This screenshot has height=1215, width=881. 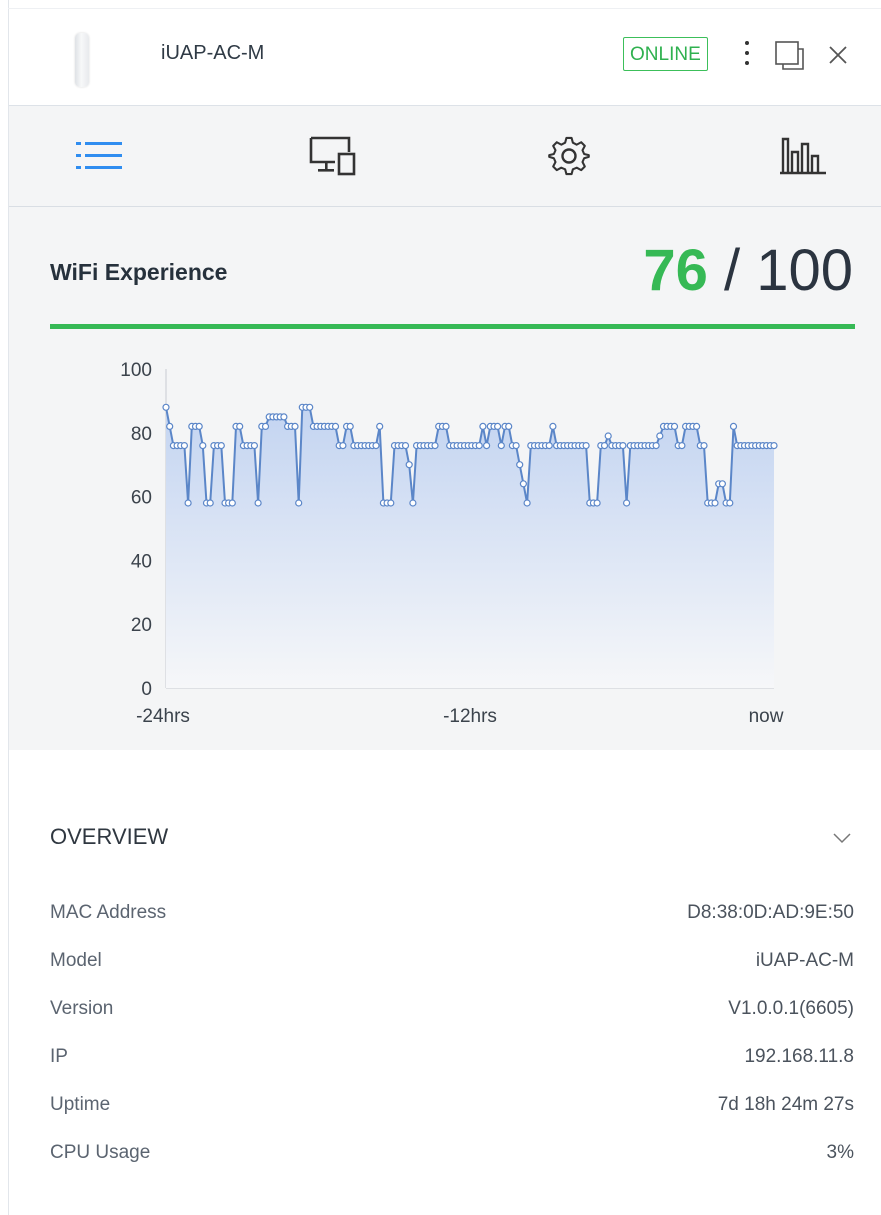 I want to click on overview-row: Version V1.0.0.1(6605), so click(x=452, y=1013).